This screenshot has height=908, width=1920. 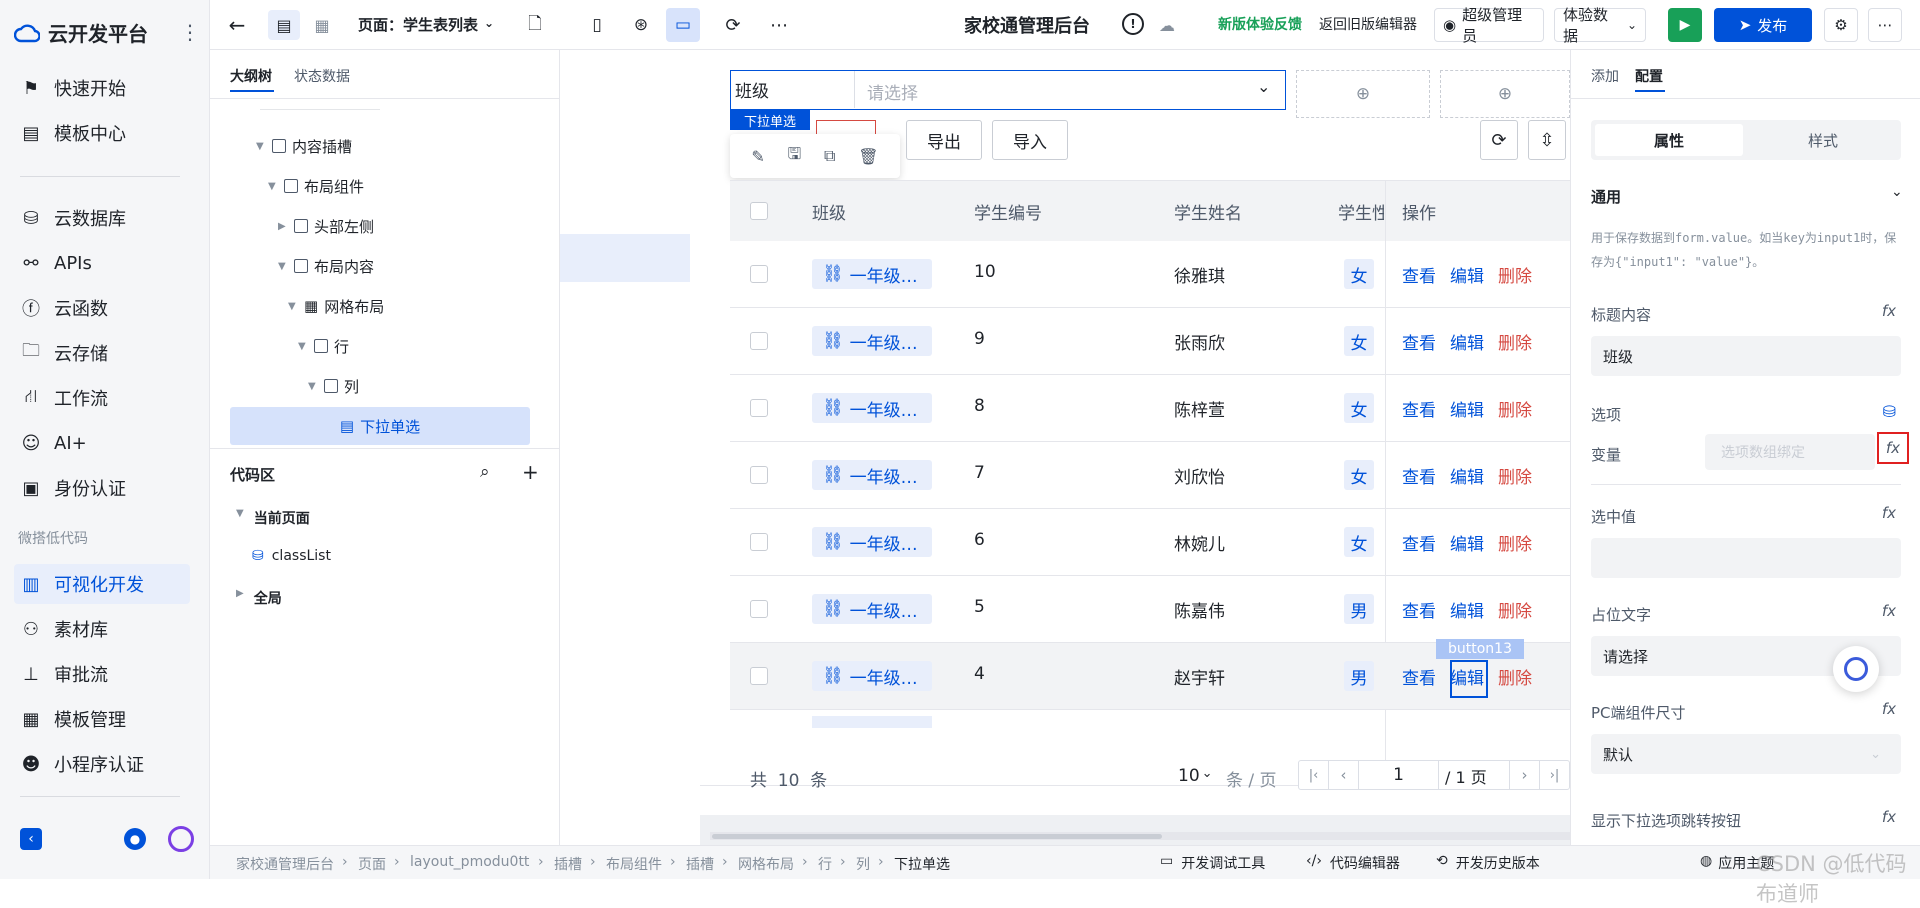 What do you see at coordinates (757, 156) in the screenshot?
I see `edit-pen-icon: ✎` at bounding box center [757, 156].